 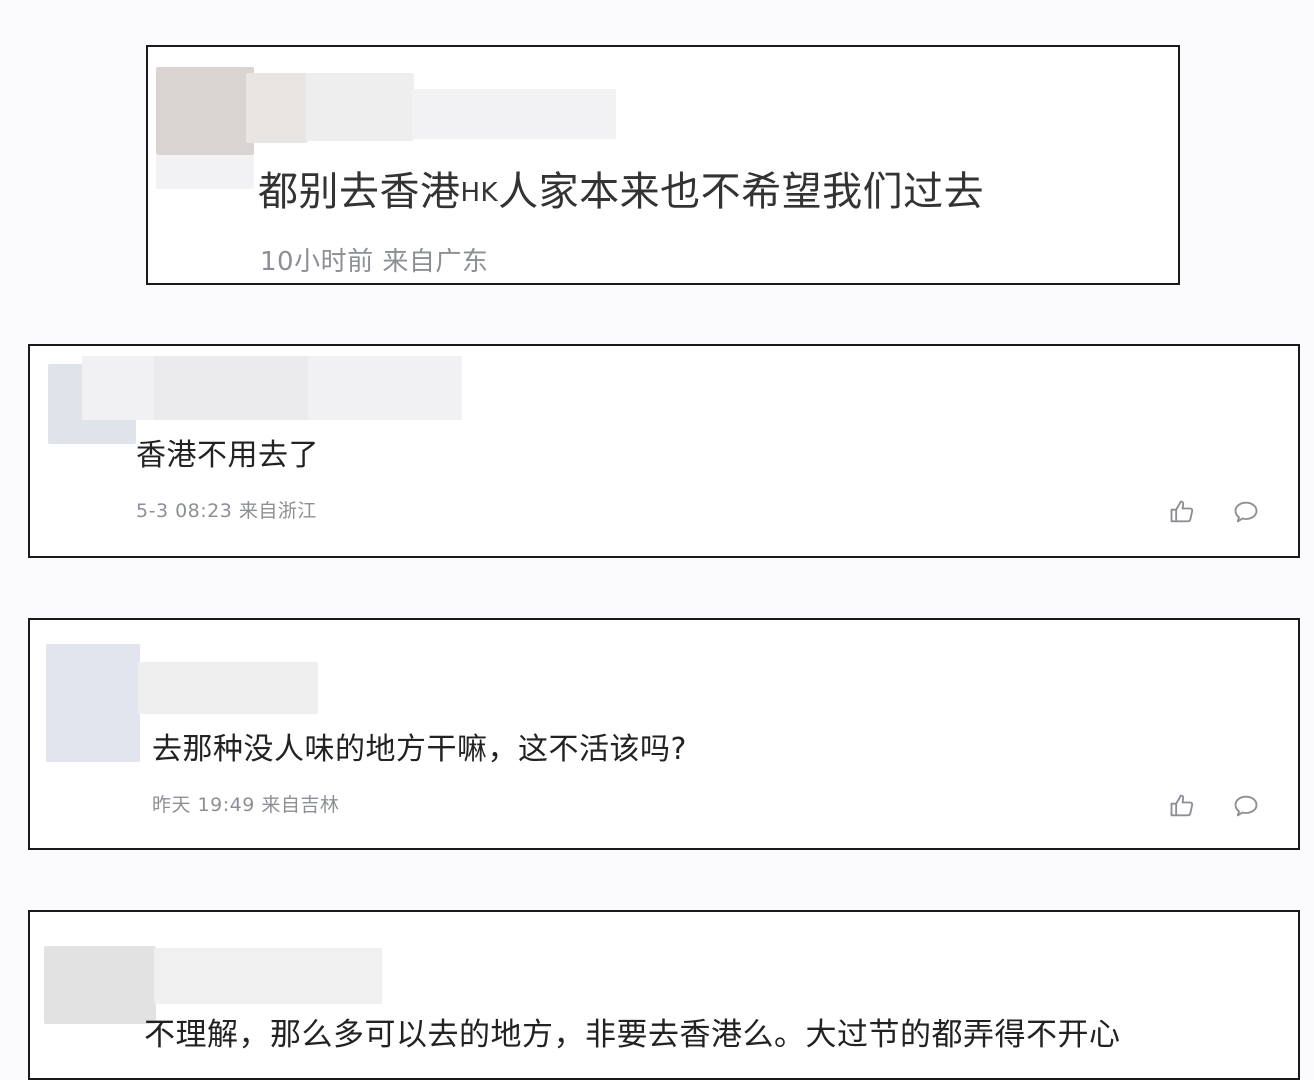 I want to click on comment-text: 香港不用去了, so click(x=227, y=455).